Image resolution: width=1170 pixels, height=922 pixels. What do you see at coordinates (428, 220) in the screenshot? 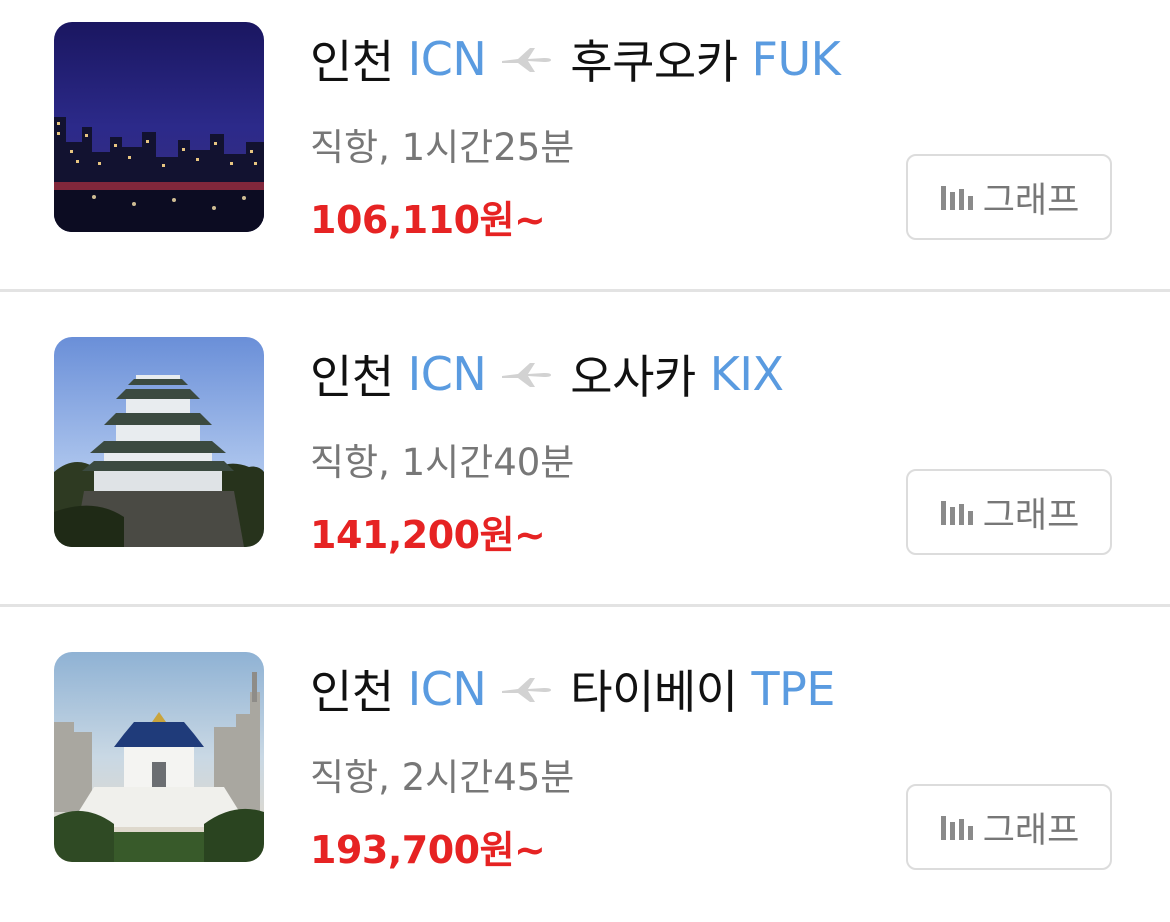
I see `flight-price: 106,110원~` at bounding box center [428, 220].